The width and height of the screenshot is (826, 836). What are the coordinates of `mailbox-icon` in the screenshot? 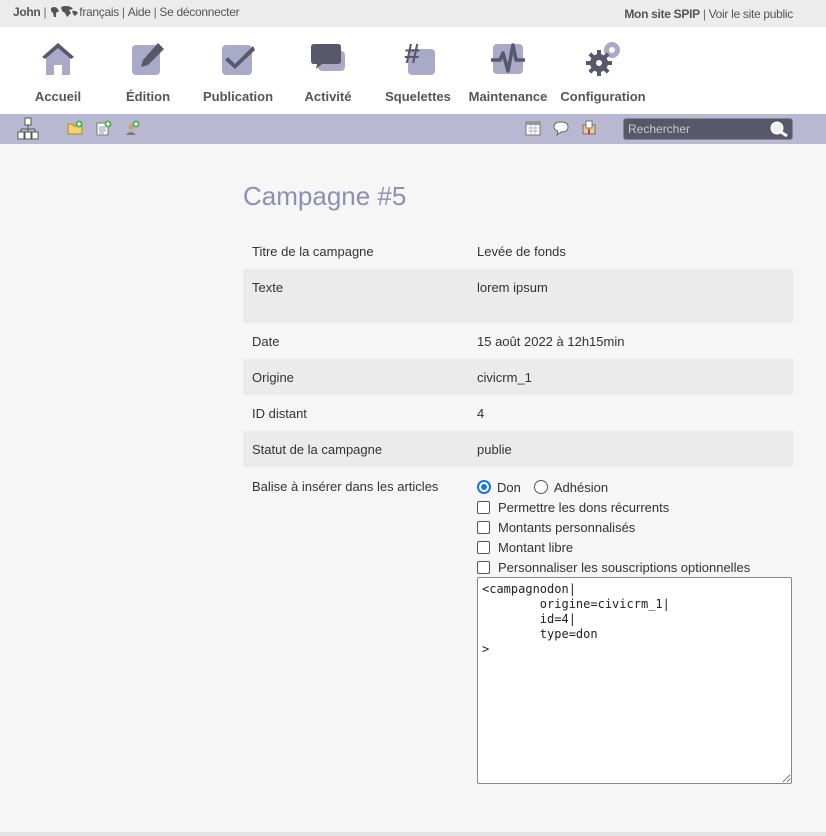 It's located at (589, 128).